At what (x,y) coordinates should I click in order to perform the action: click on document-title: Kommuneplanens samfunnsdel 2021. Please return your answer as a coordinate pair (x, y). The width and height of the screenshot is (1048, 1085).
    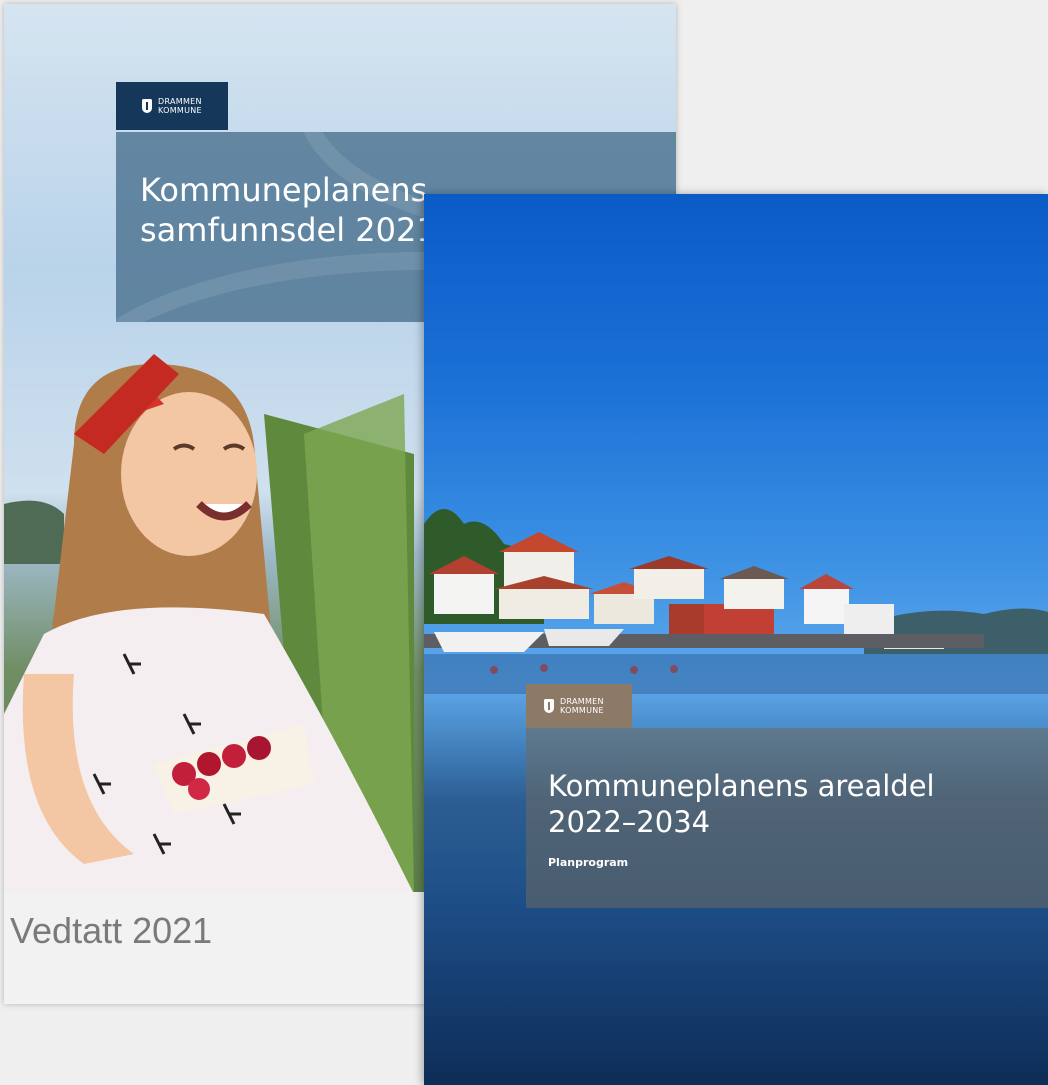
    Looking at the image, I should click on (288, 210).